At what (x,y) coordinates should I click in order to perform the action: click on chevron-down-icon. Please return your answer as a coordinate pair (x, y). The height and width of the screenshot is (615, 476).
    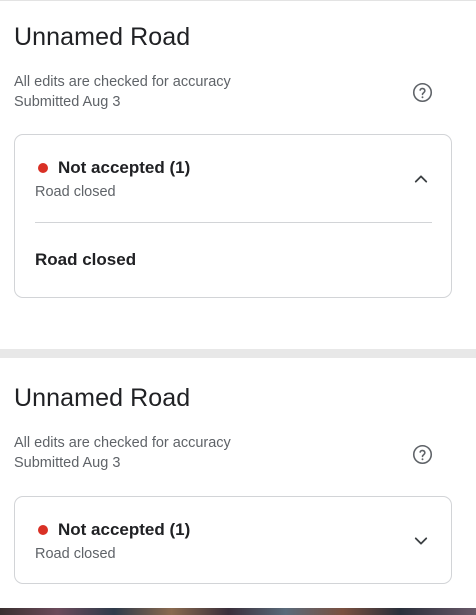
    Looking at the image, I should click on (421, 541).